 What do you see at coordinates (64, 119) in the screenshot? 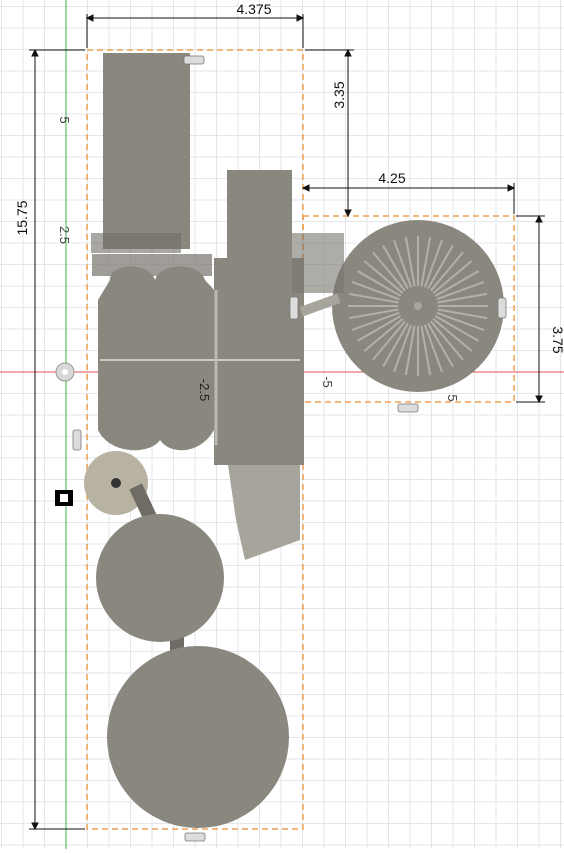
I see `axis-label-y-5: 5` at bounding box center [64, 119].